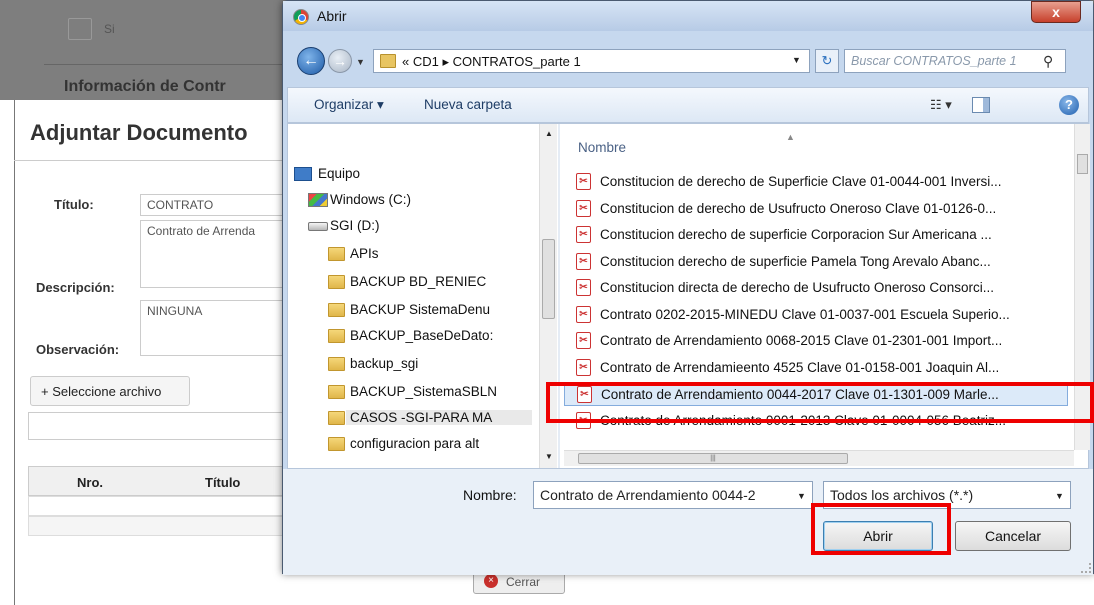 The width and height of the screenshot is (1094, 605). I want to click on observacion-field: NINGUNA, so click(220, 328).